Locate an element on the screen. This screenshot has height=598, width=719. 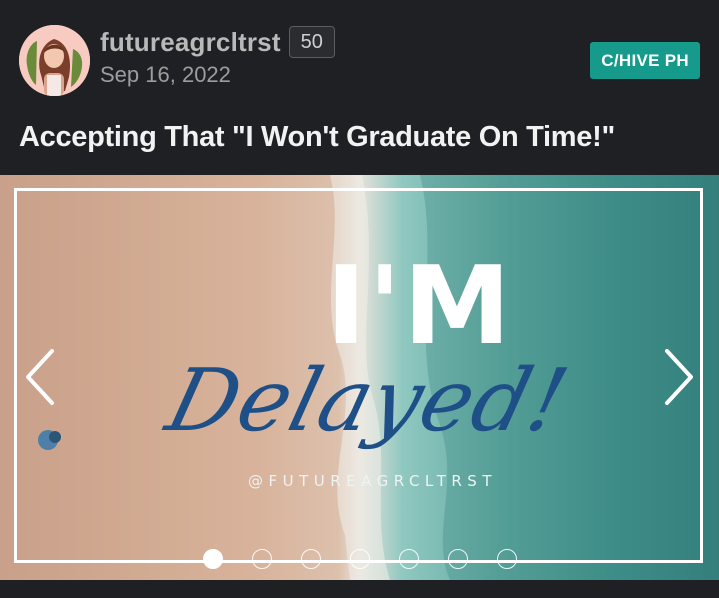
previous-slide-button is located at coordinates (40, 377).